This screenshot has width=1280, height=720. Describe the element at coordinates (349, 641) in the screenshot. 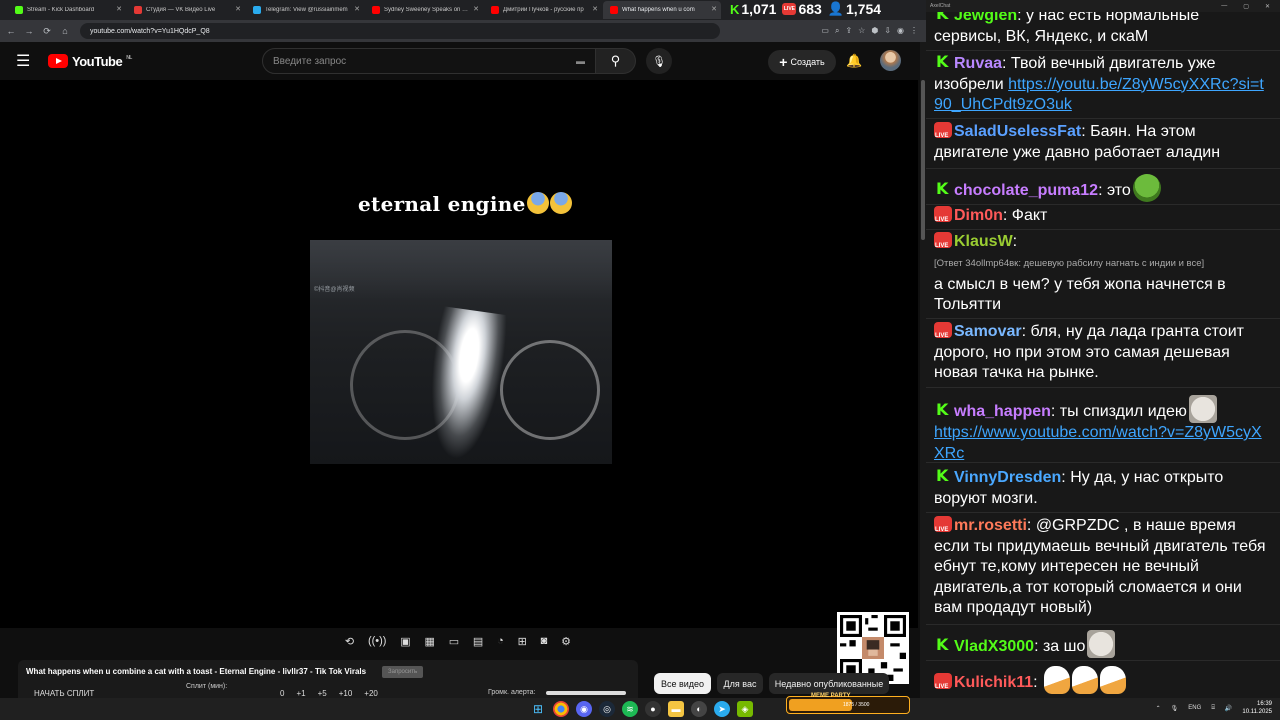

I see `loop-icon: ⟲` at that location.